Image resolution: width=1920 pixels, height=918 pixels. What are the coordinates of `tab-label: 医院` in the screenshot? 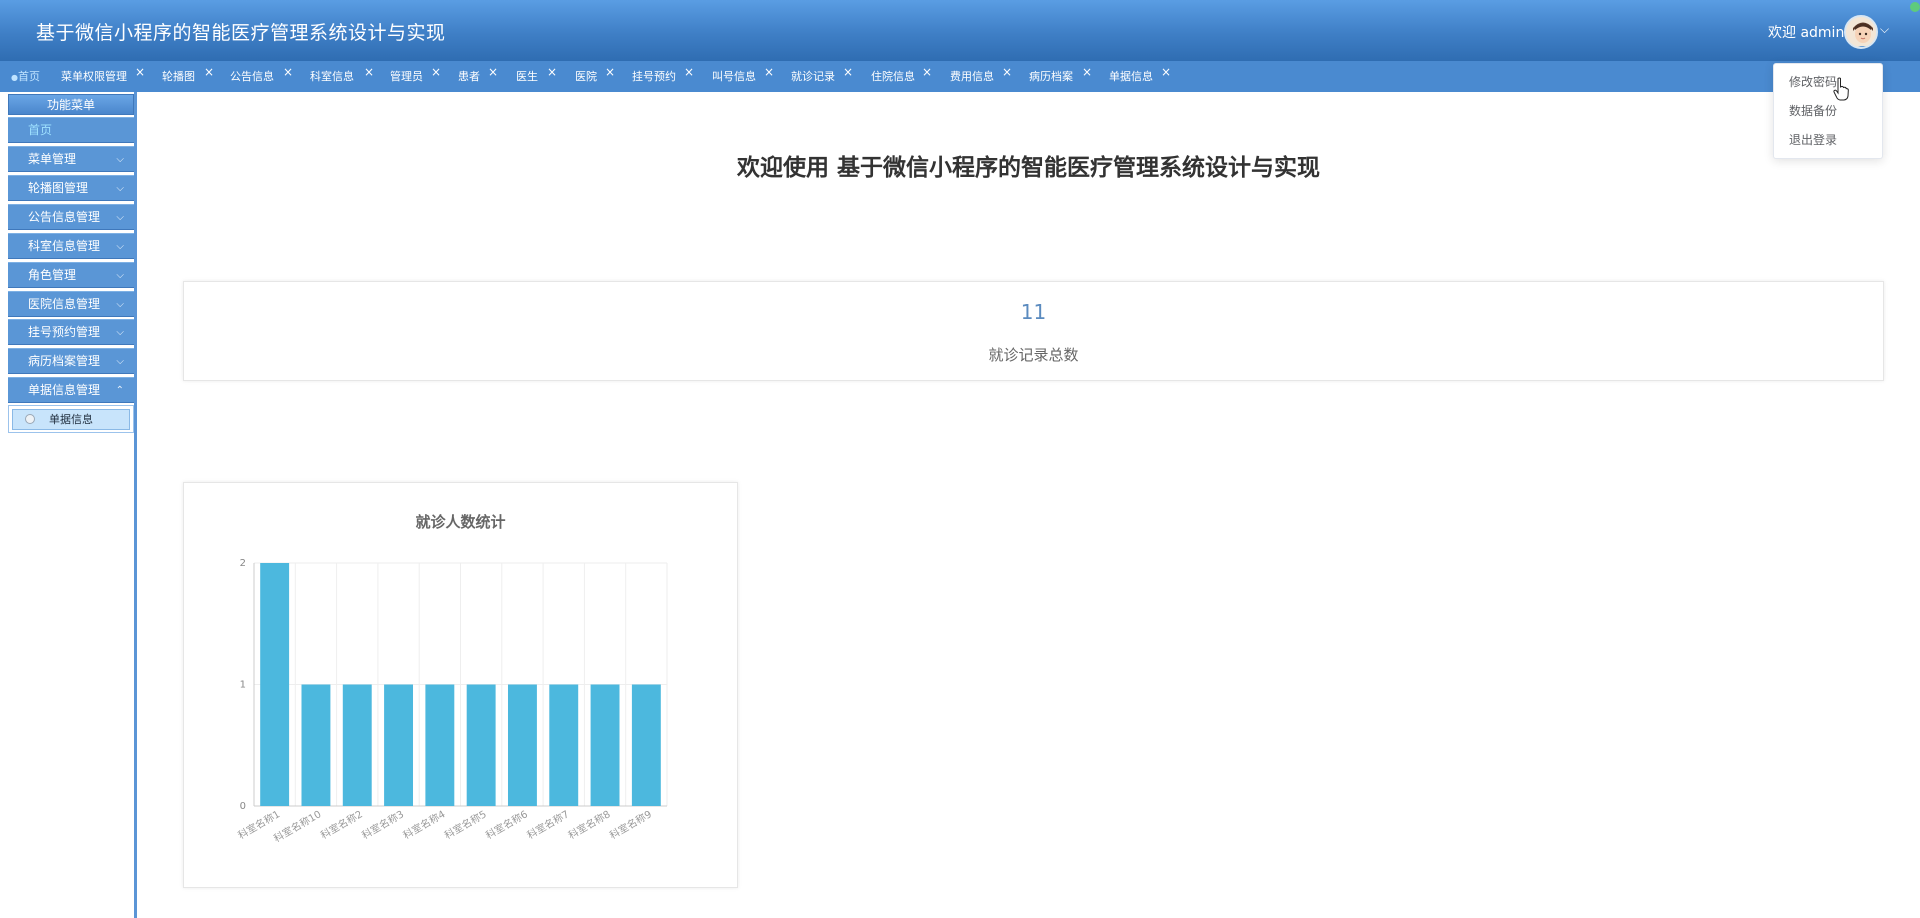 It's located at (586, 76).